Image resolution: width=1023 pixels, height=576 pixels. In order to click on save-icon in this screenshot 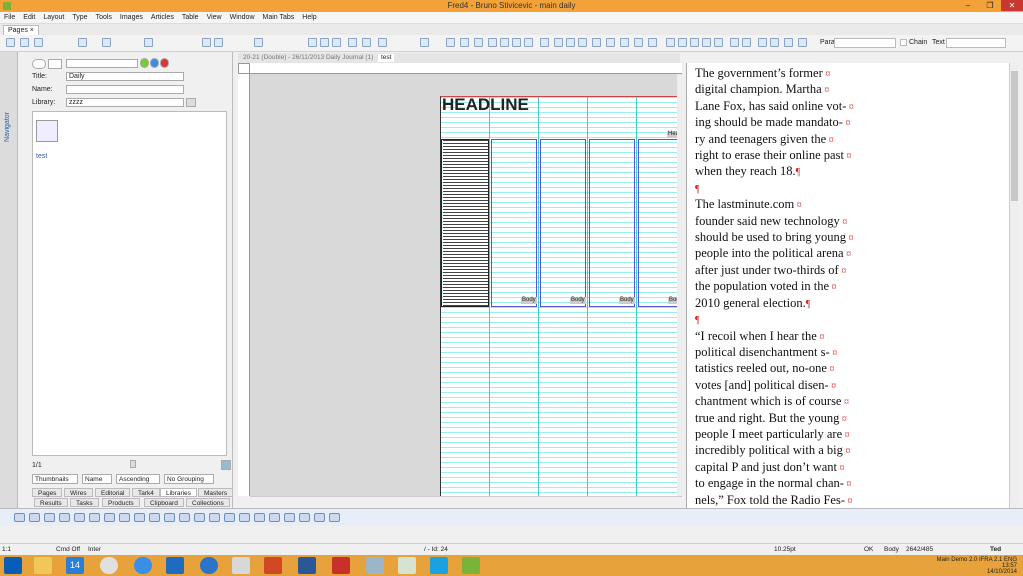, I will do `click(38, 42)`.